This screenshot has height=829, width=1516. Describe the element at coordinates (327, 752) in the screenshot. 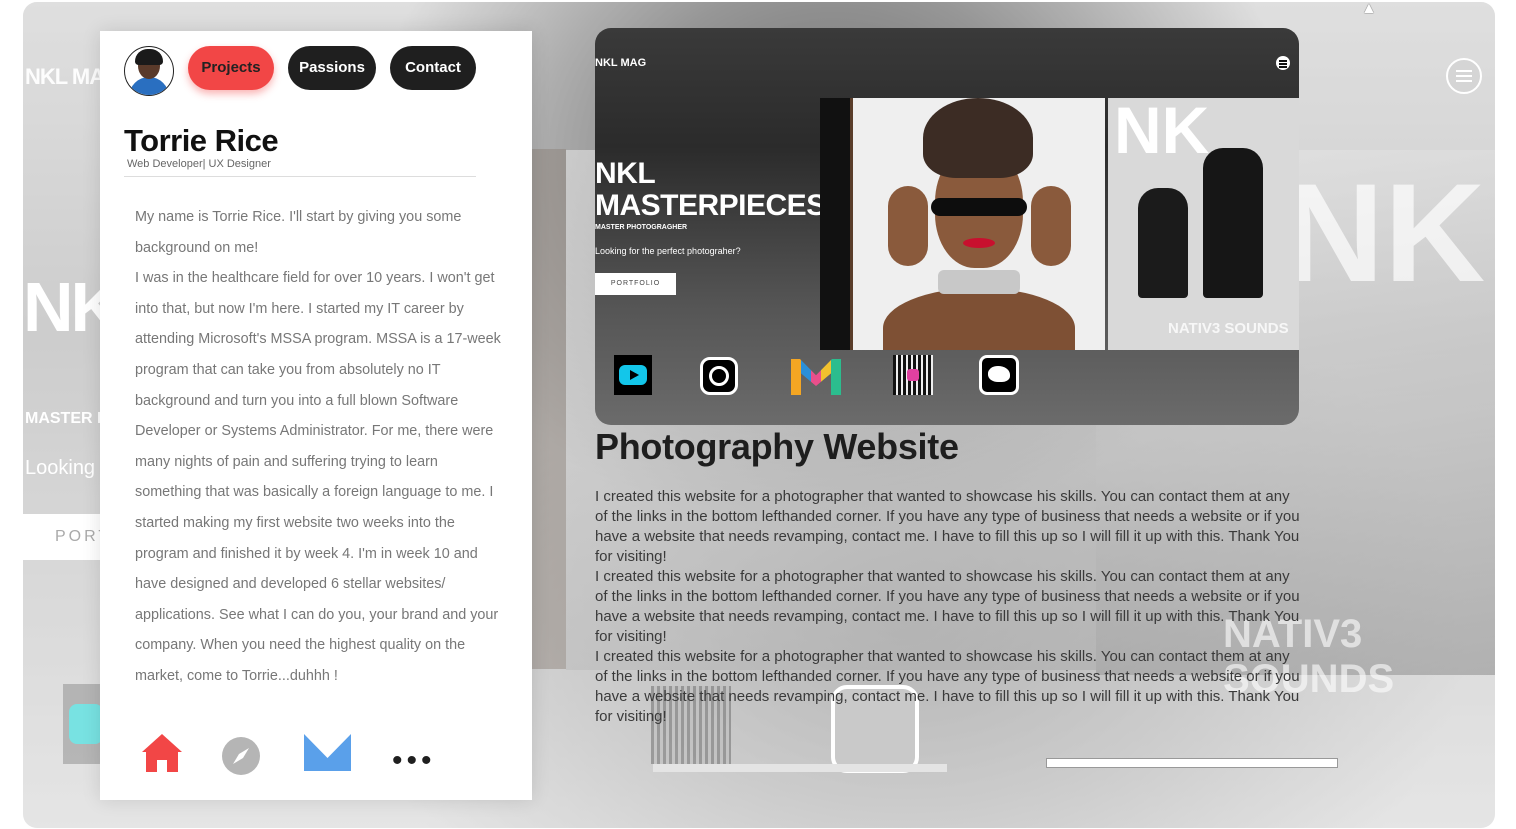

I see `mail-icon` at that location.